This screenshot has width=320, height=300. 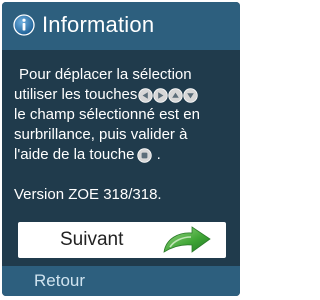 What do you see at coordinates (146, 95) in the screenshot?
I see `left-arrow-key-icon` at bounding box center [146, 95].